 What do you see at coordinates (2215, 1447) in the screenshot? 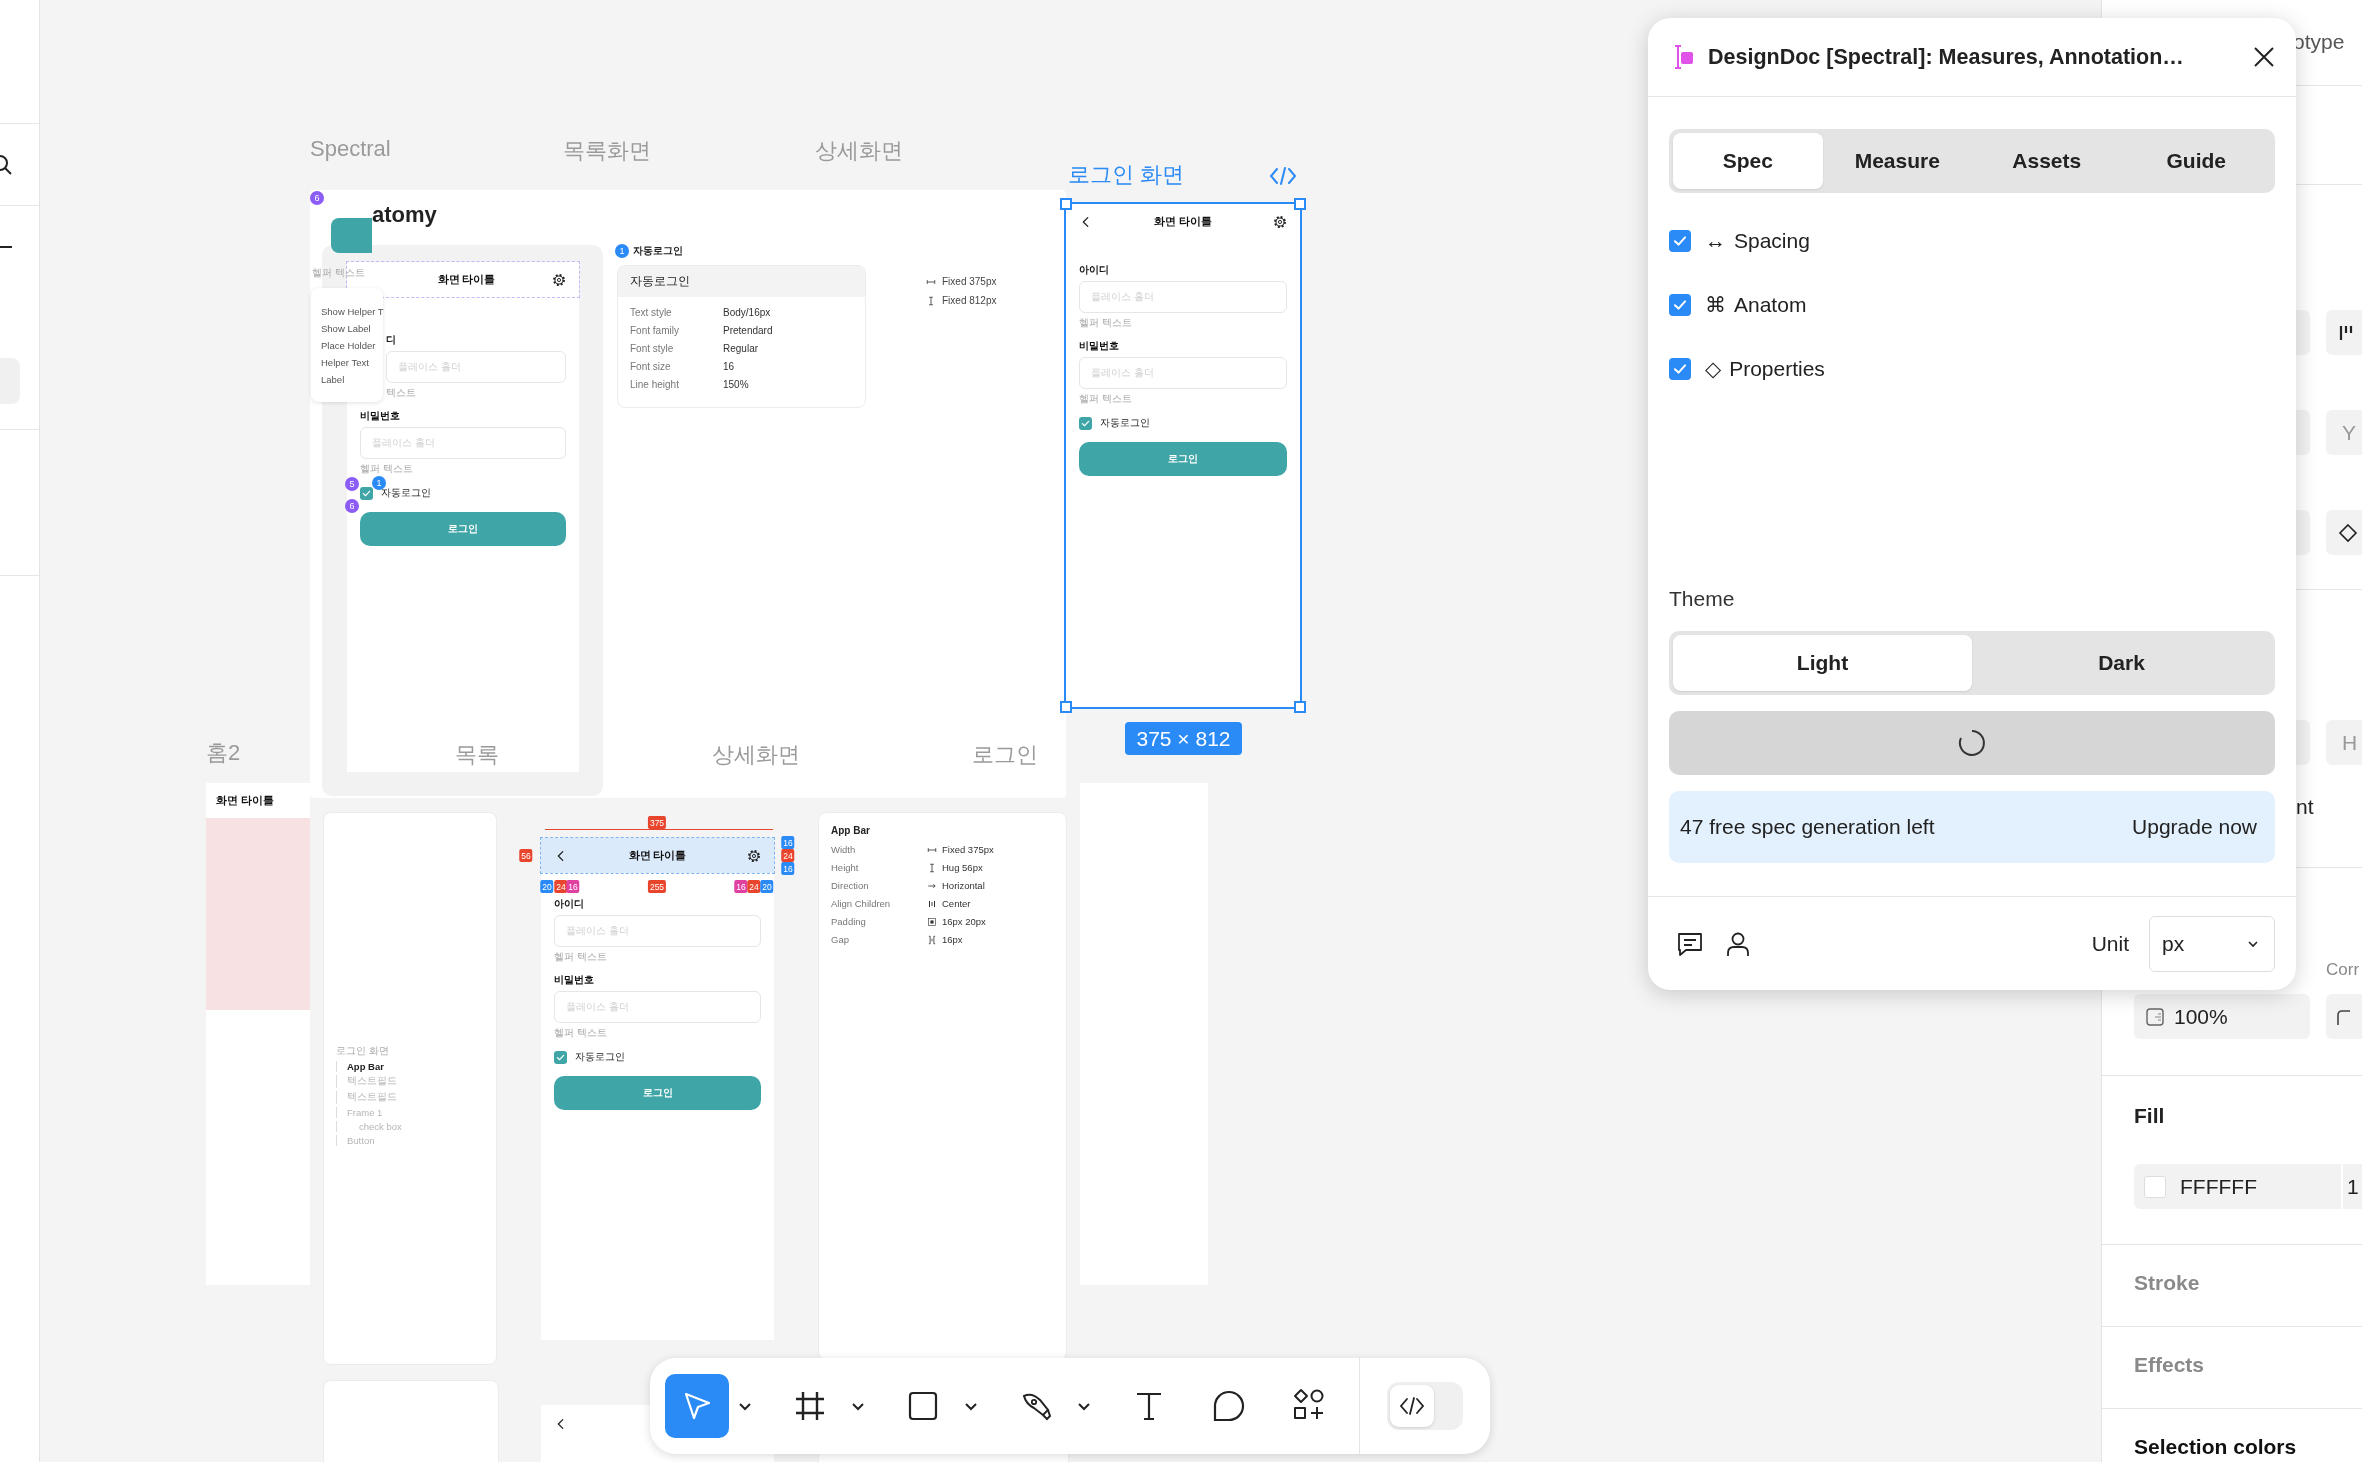
I see `section-title: Selection colors` at bounding box center [2215, 1447].